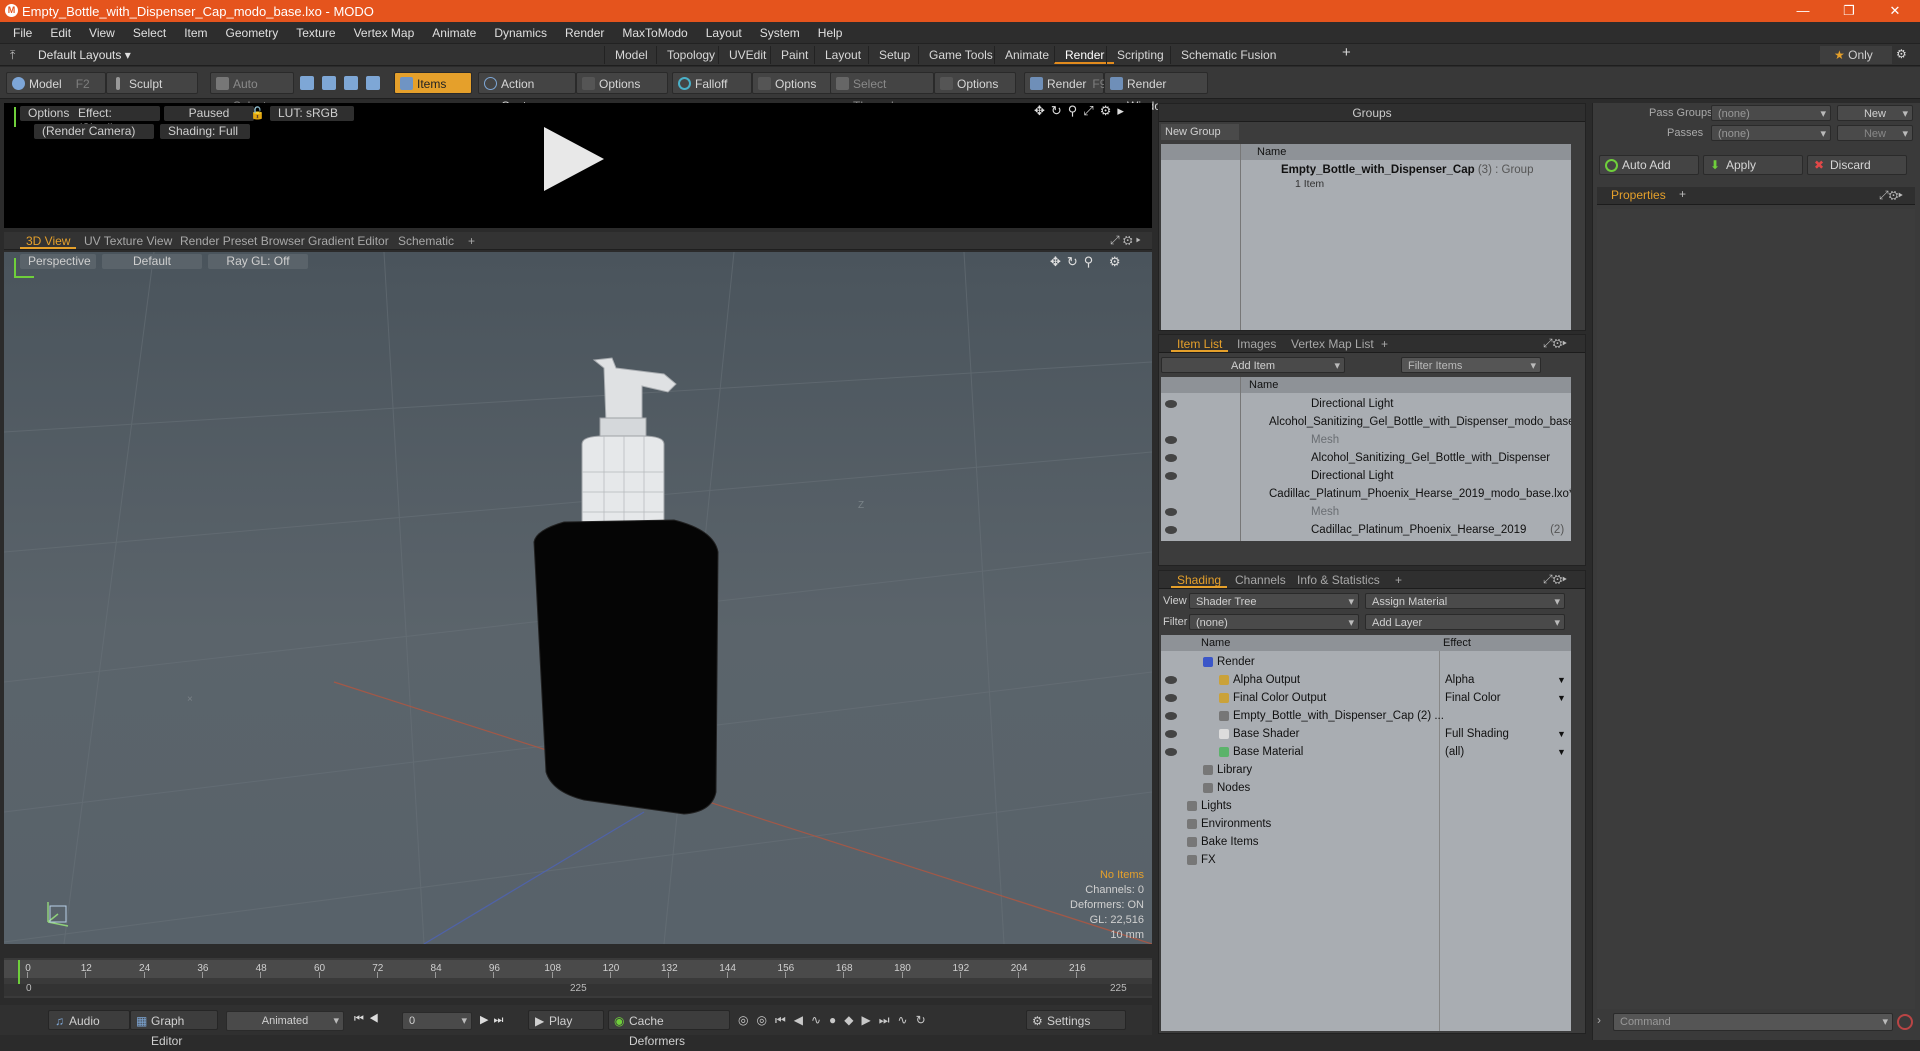 The image size is (1920, 1051). Describe the element at coordinates (747, 55) in the screenshot. I see `tab-uvedit: UVEdit` at that location.